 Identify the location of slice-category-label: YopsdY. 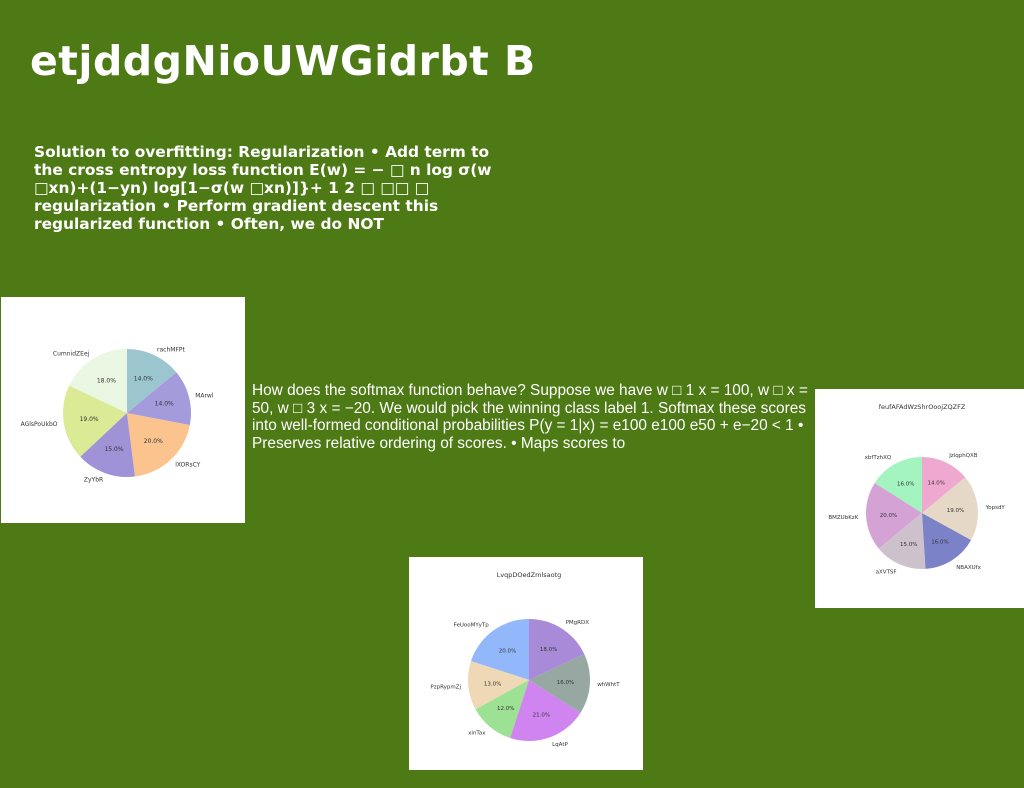
(995, 508).